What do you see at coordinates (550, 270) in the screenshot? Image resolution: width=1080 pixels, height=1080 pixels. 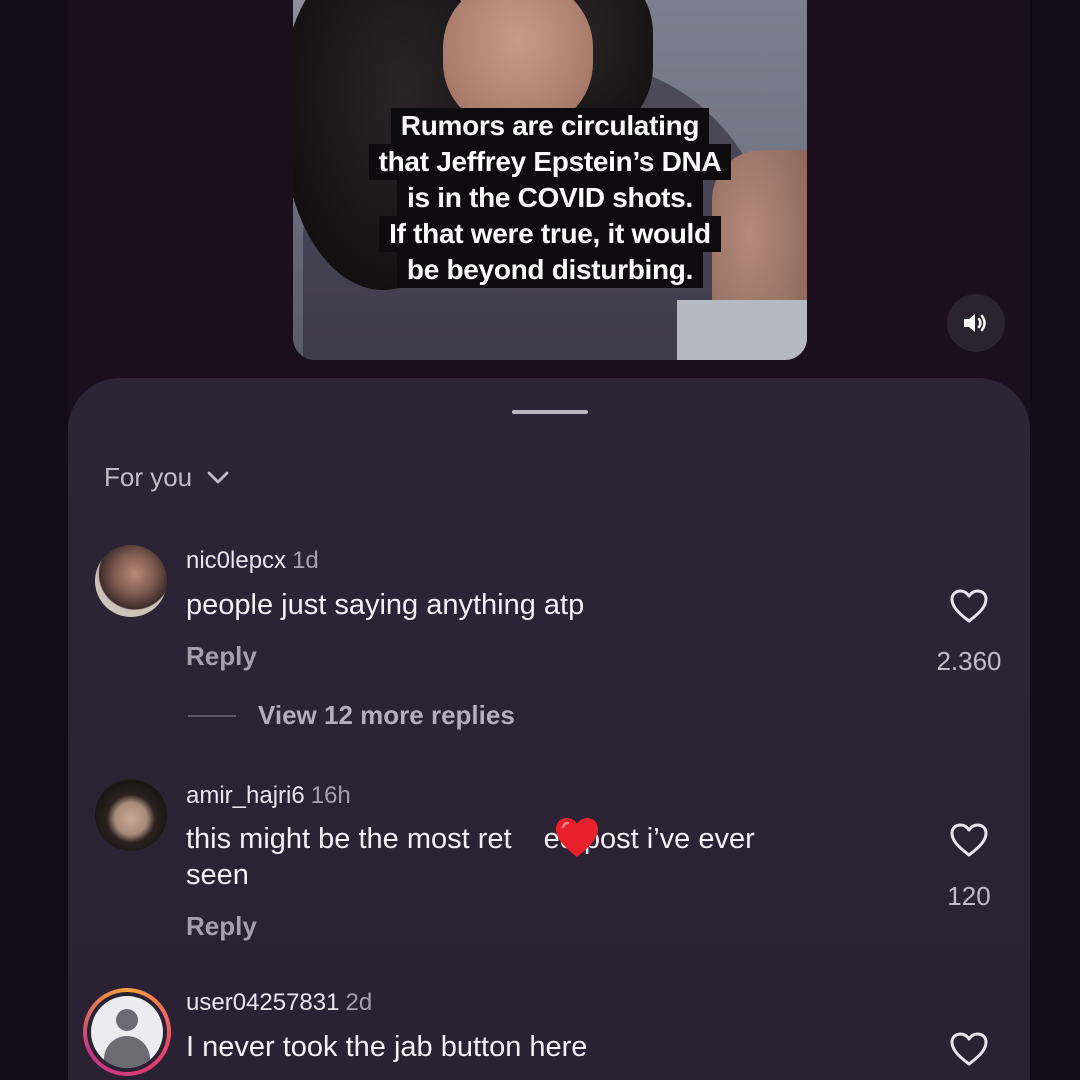 I see `caption-line: be beyond disturbing.` at bounding box center [550, 270].